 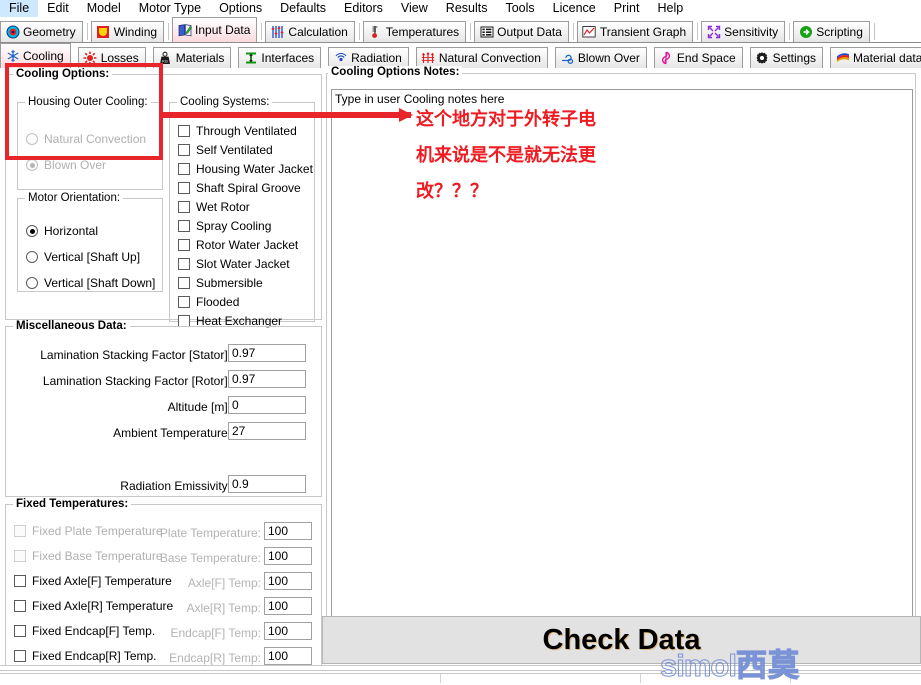 What do you see at coordinates (481, 57) in the screenshot?
I see `tab-natural-convection: Natural Convection` at bounding box center [481, 57].